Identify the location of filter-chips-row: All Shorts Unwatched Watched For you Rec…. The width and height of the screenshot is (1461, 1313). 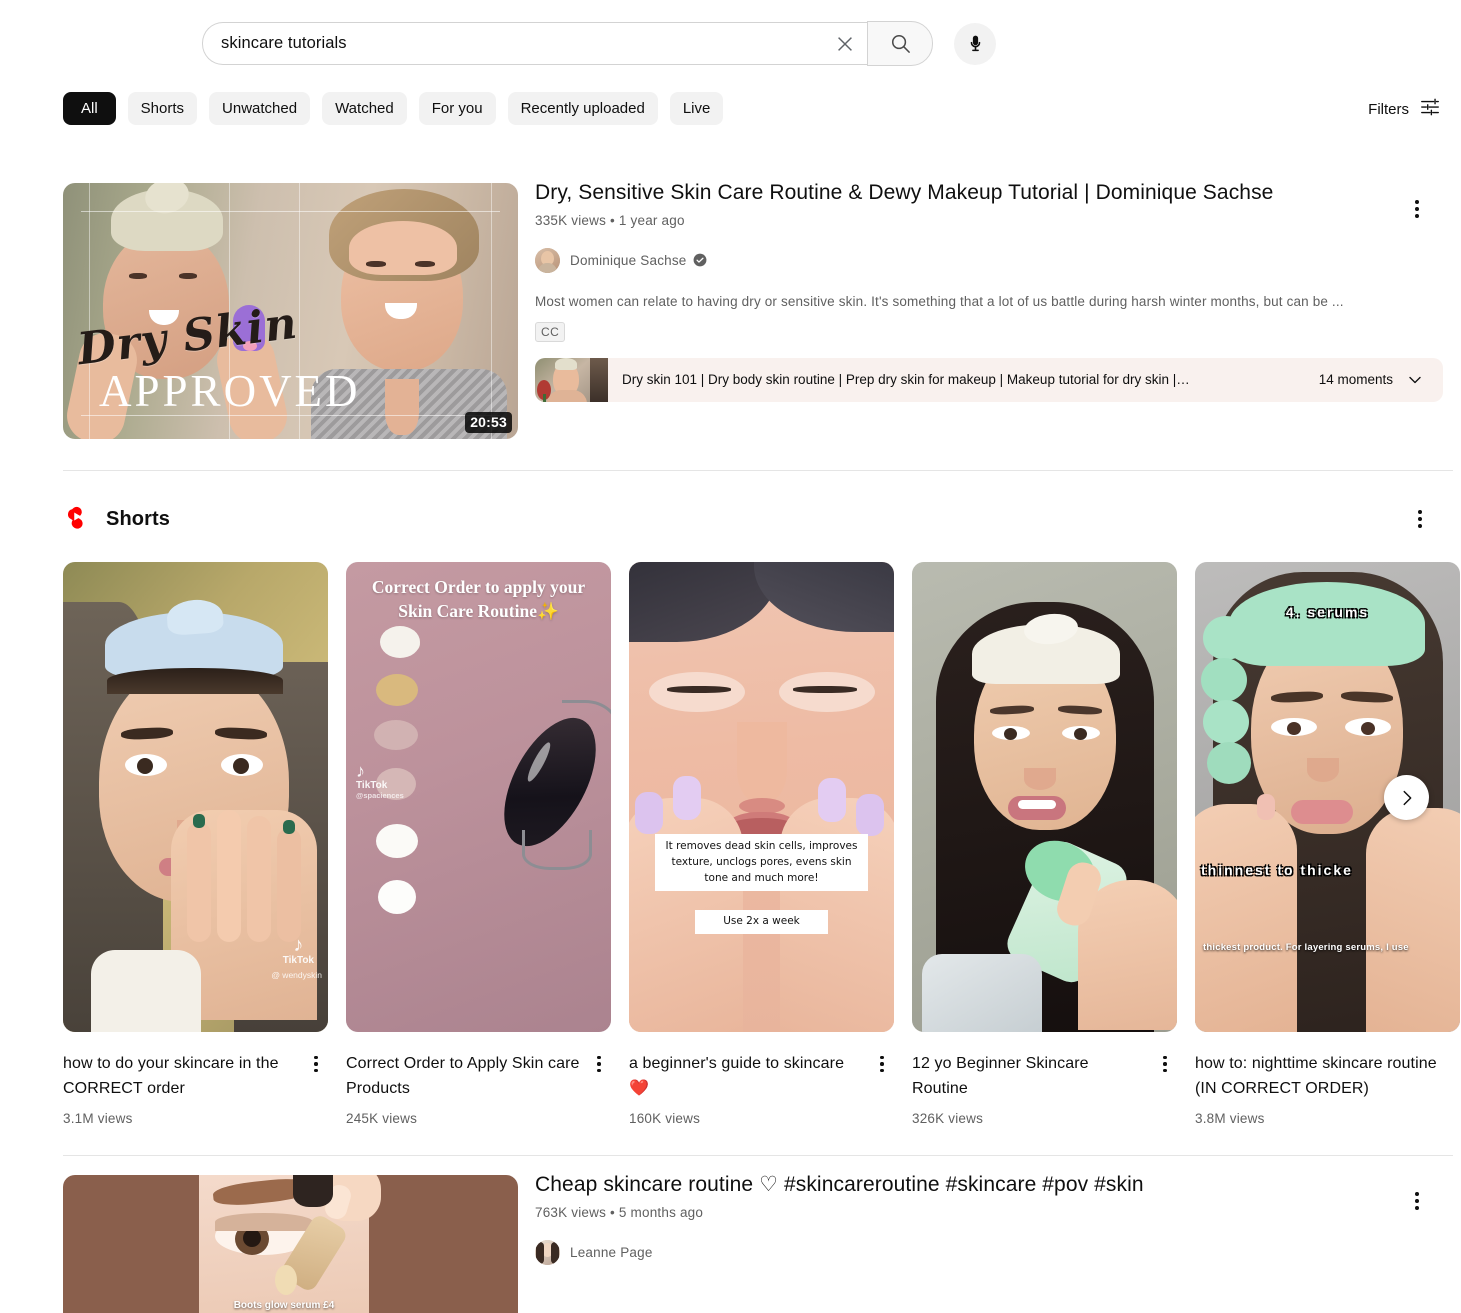
(730, 113).